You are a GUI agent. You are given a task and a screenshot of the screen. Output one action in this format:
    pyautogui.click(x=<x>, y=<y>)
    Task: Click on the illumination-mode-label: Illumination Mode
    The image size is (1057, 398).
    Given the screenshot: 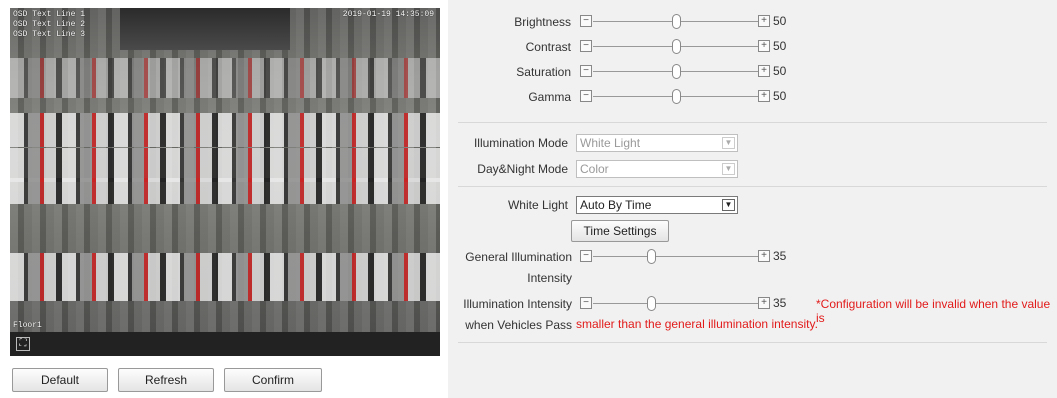 What is the action you would take?
    pyautogui.click(x=520, y=143)
    